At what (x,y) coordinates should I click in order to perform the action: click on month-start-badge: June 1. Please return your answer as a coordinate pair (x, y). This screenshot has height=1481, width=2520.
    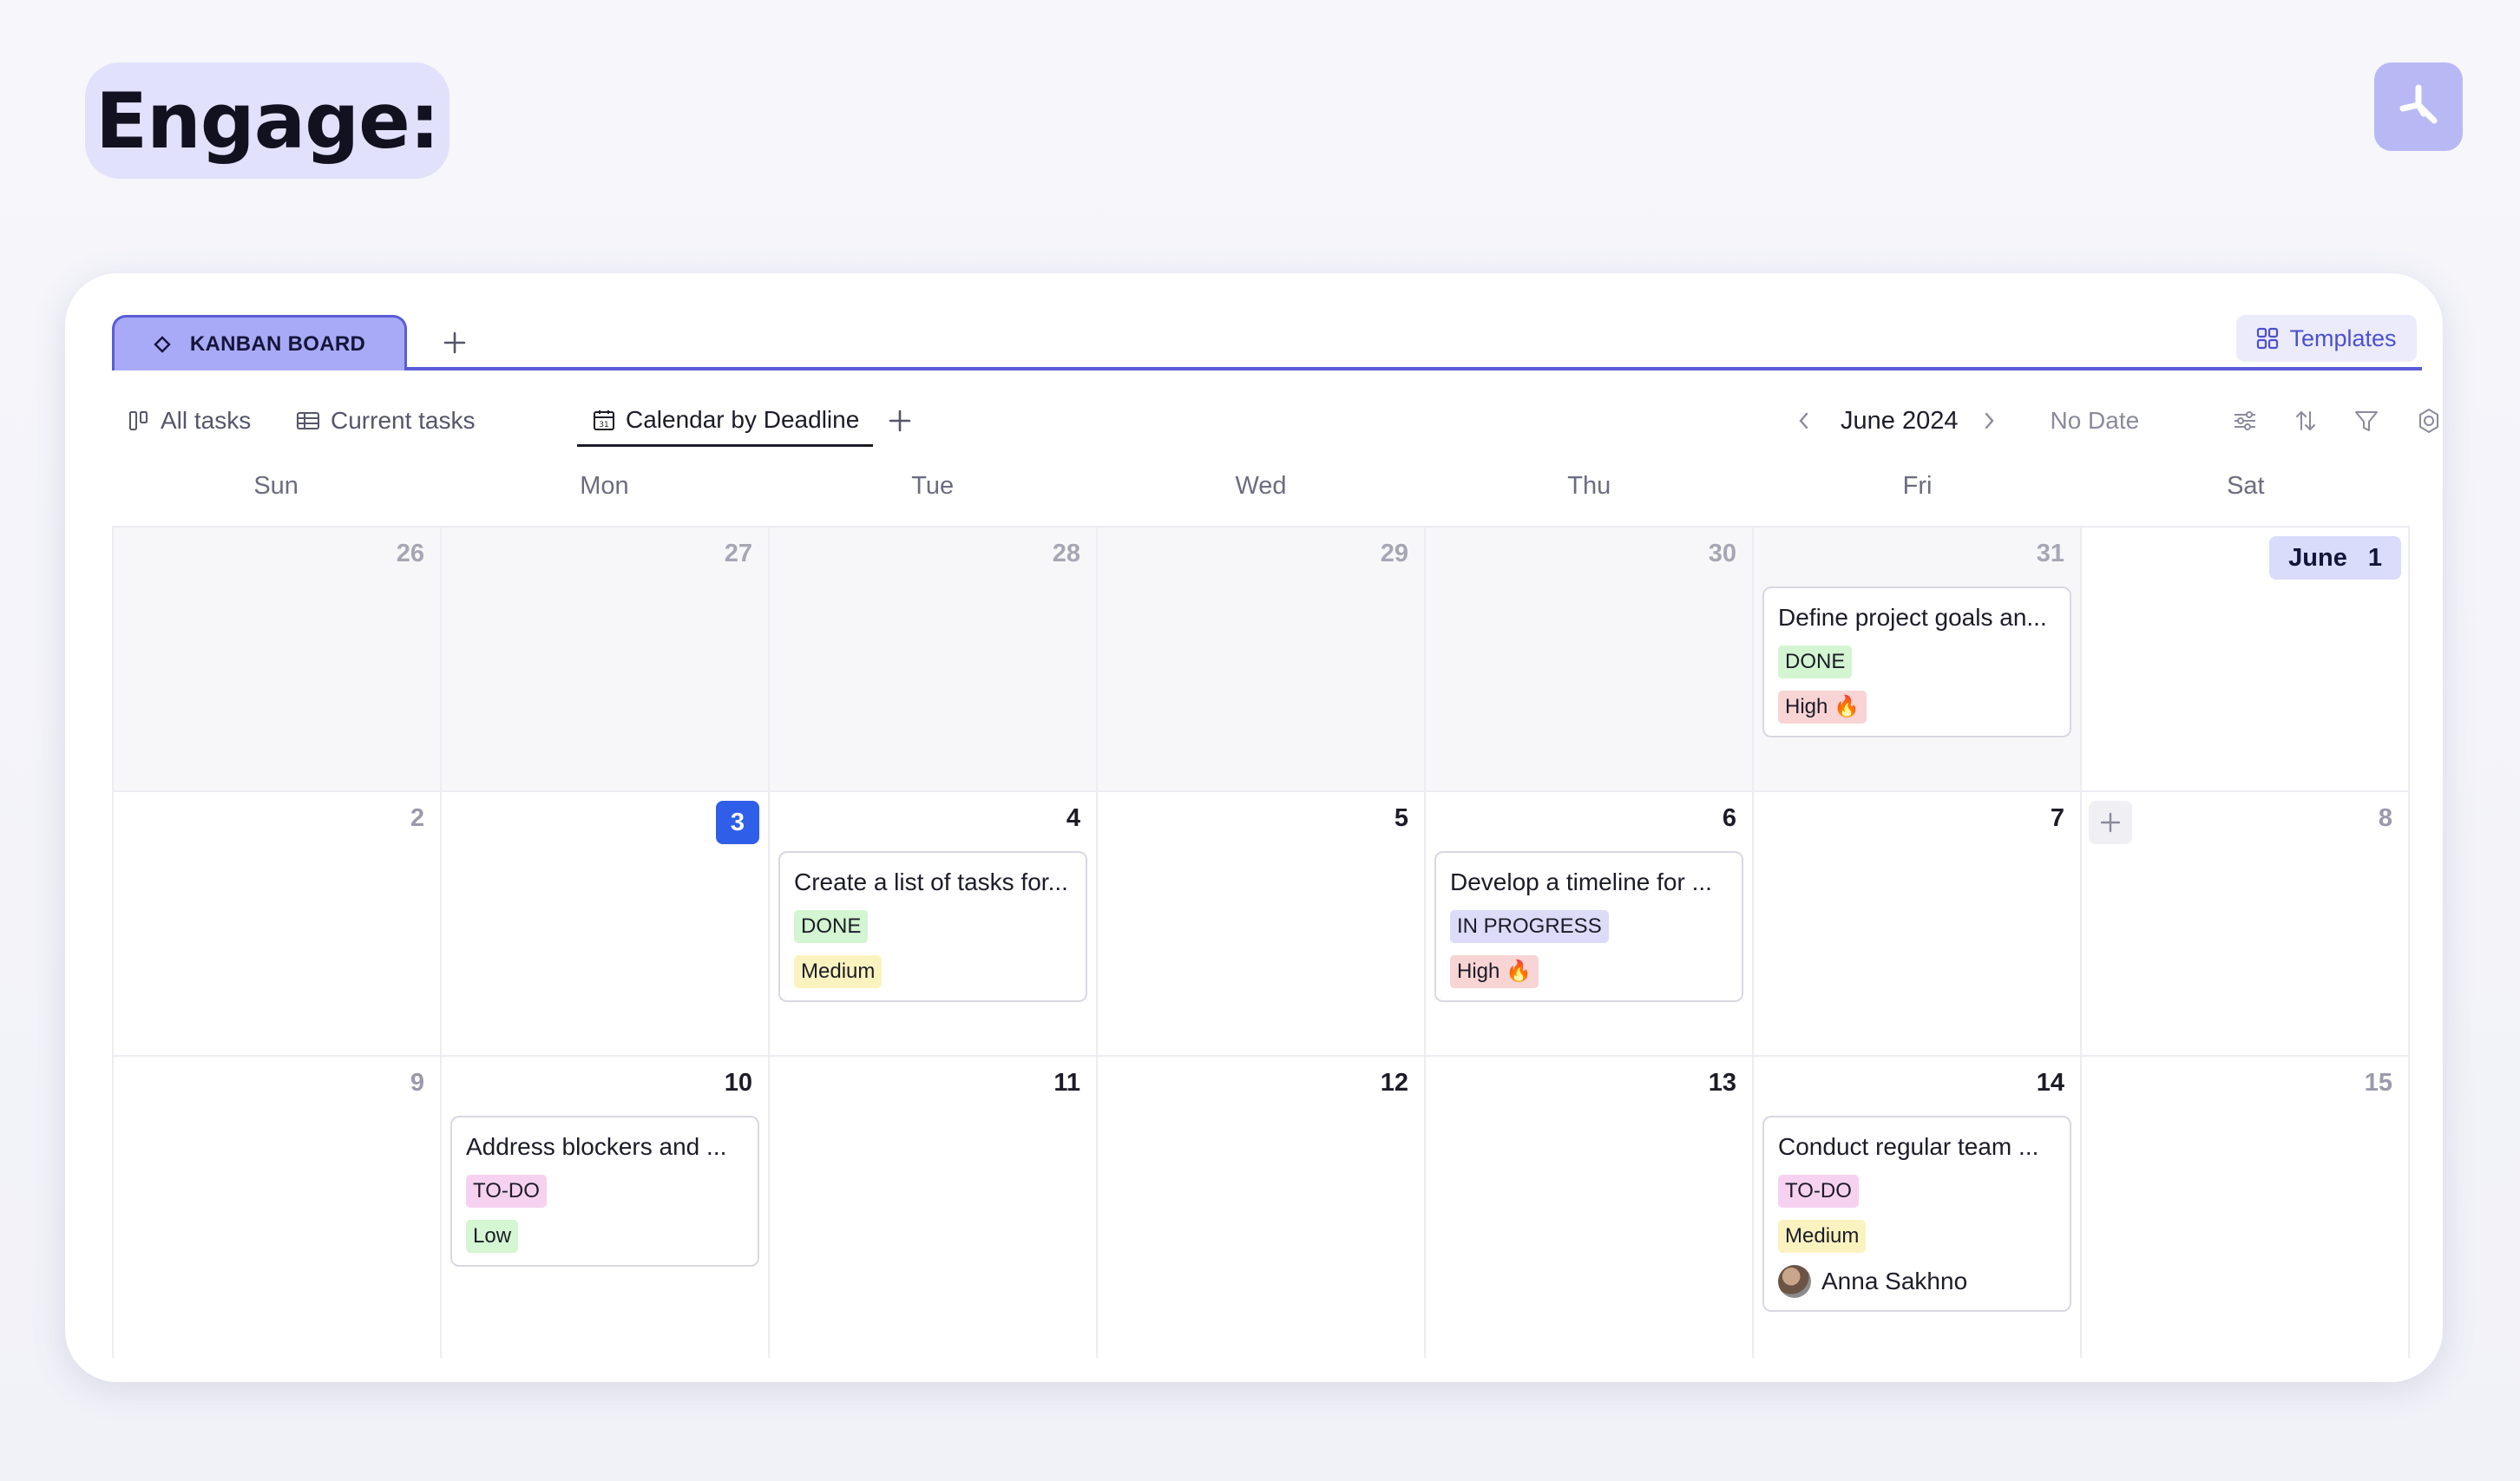
    Looking at the image, I should click on (2335, 558).